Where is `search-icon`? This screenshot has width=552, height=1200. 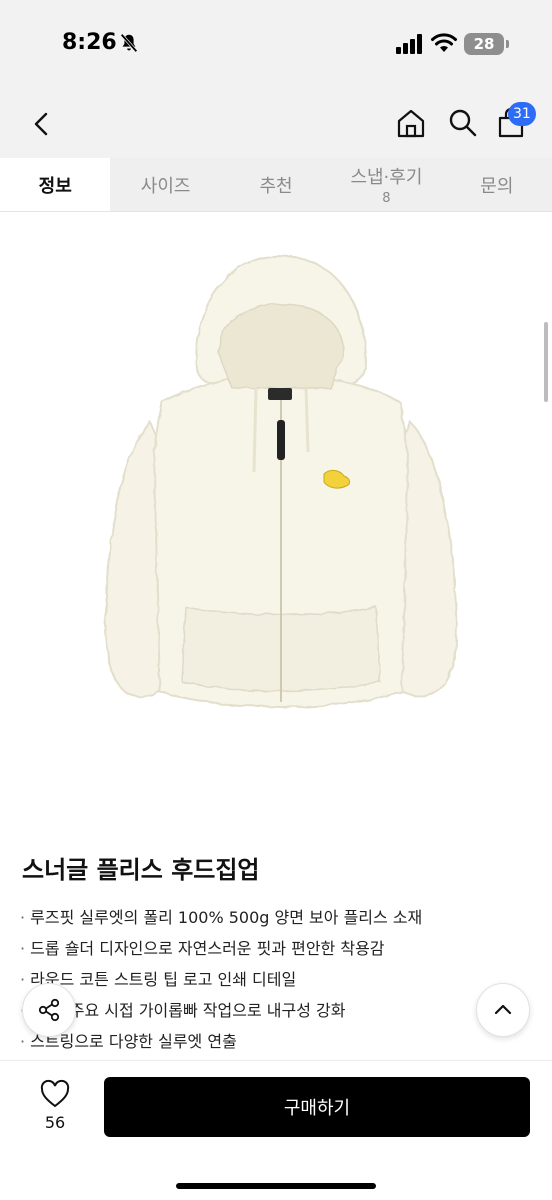
search-icon is located at coordinates (463, 123).